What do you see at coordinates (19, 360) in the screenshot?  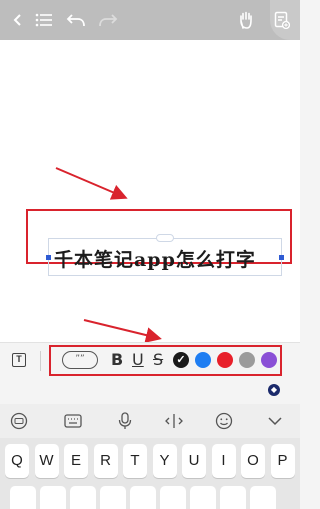 I see `text-tool-icon: T` at bounding box center [19, 360].